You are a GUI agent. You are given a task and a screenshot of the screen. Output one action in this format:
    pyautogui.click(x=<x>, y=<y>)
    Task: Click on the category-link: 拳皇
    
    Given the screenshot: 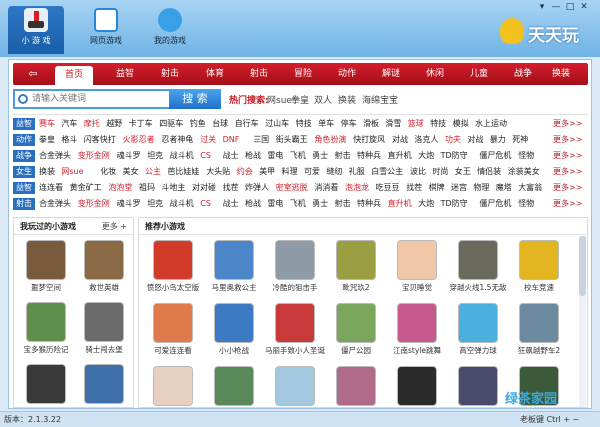 What is the action you would take?
    pyautogui.click(x=47, y=140)
    